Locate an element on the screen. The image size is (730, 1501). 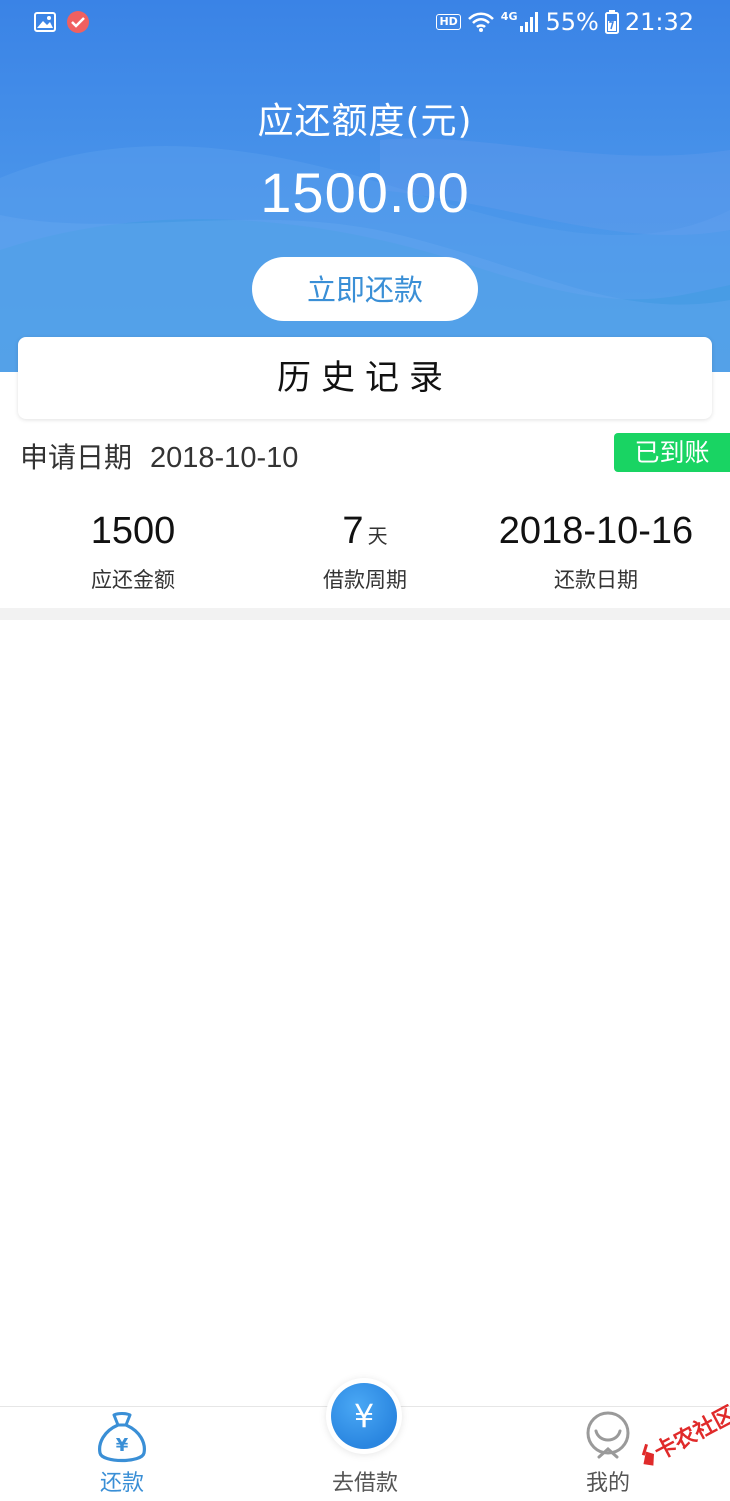
stat-value: 1500 is located at coordinates (133, 531).